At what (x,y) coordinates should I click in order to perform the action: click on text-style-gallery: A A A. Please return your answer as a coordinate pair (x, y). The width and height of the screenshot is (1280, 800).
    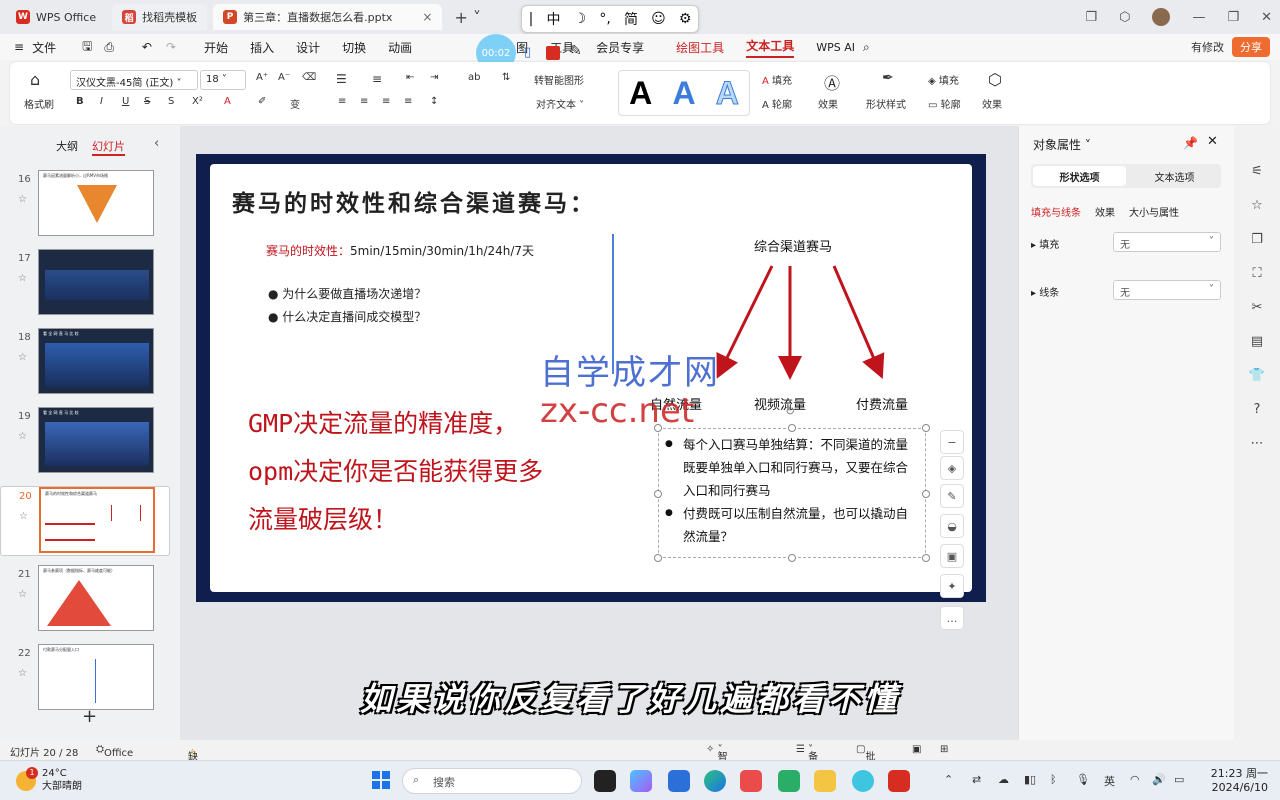
    Looking at the image, I should click on (684, 93).